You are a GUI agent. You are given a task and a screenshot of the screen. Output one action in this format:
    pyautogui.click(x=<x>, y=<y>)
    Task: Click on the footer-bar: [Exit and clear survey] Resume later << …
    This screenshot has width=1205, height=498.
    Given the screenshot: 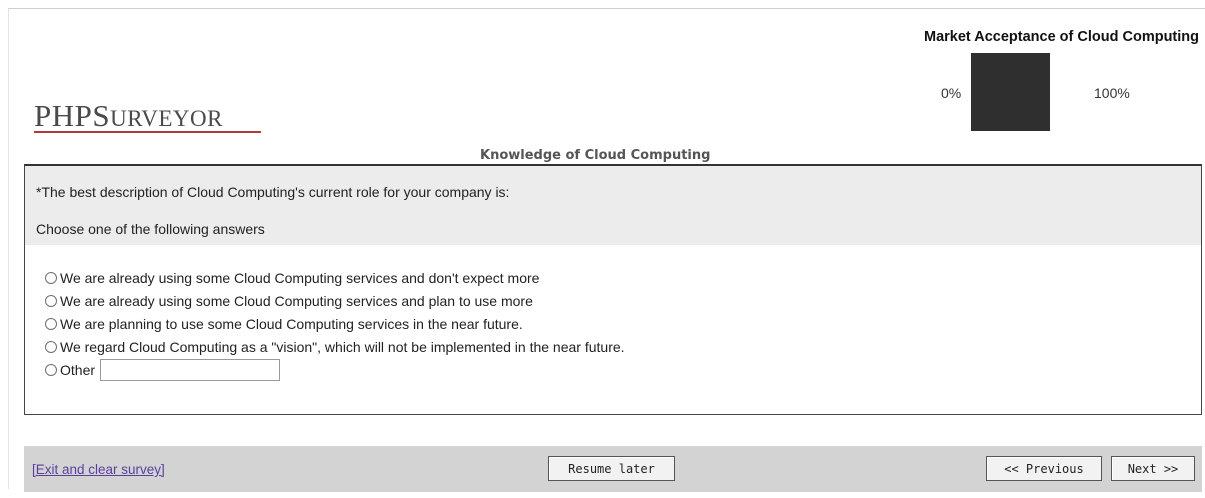 What is the action you would take?
    pyautogui.click(x=613, y=469)
    